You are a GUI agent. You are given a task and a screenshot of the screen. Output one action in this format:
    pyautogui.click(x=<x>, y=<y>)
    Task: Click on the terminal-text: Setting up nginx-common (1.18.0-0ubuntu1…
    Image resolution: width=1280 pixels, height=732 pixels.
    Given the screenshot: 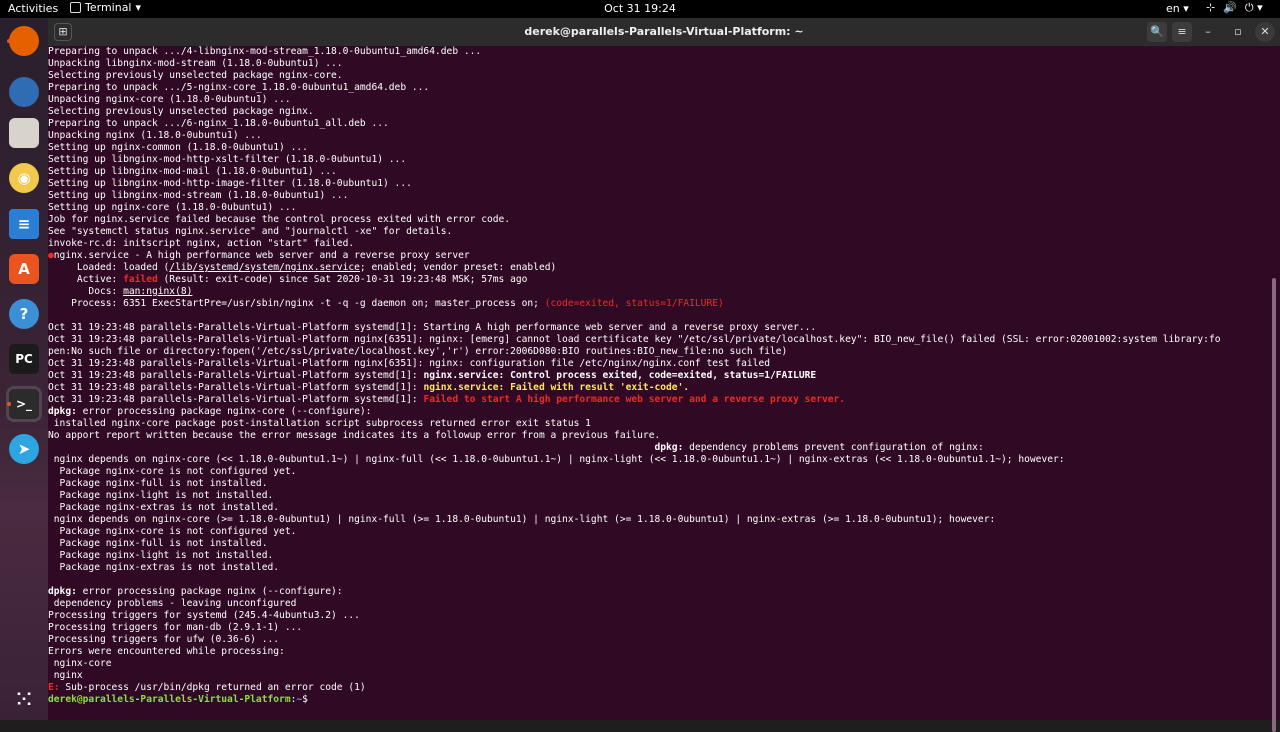 What is the action you would take?
    pyautogui.click(x=178, y=147)
    